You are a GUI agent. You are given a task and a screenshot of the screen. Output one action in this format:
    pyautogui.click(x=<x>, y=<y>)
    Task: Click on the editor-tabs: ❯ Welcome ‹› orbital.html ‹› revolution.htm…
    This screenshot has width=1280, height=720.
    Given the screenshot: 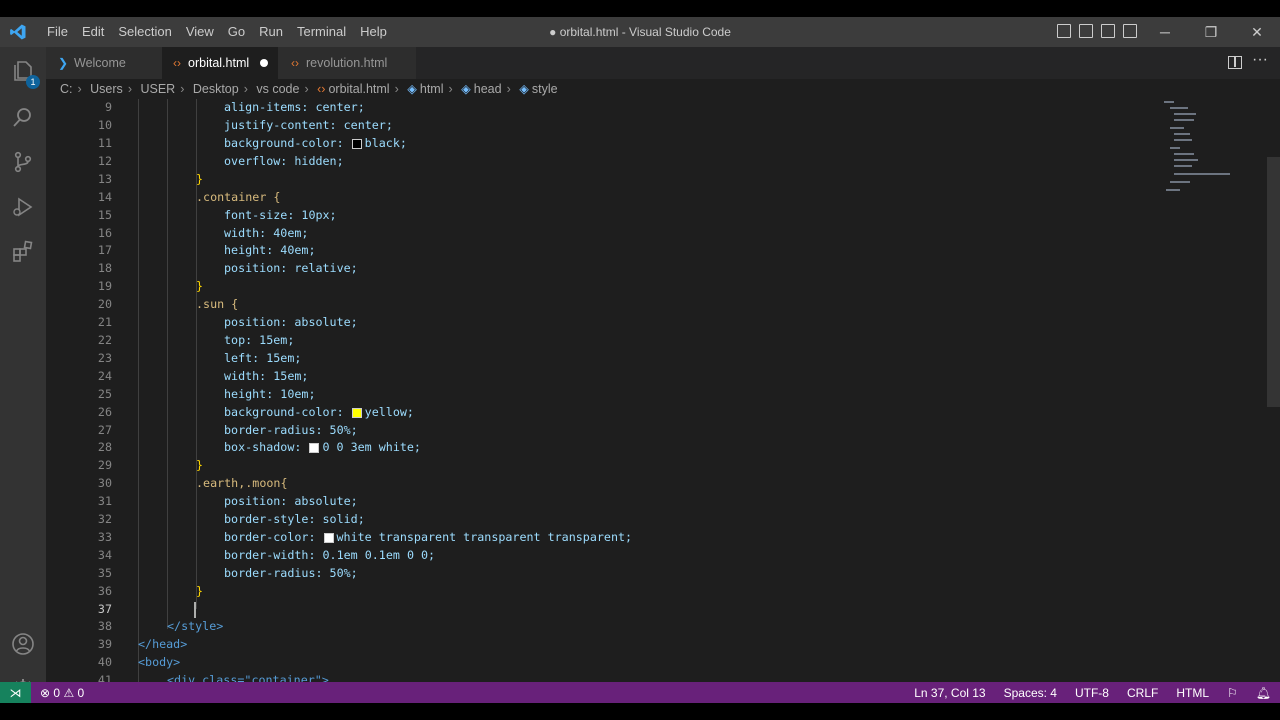 What is the action you would take?
    pyautogui.click(x=663, y=63)
    